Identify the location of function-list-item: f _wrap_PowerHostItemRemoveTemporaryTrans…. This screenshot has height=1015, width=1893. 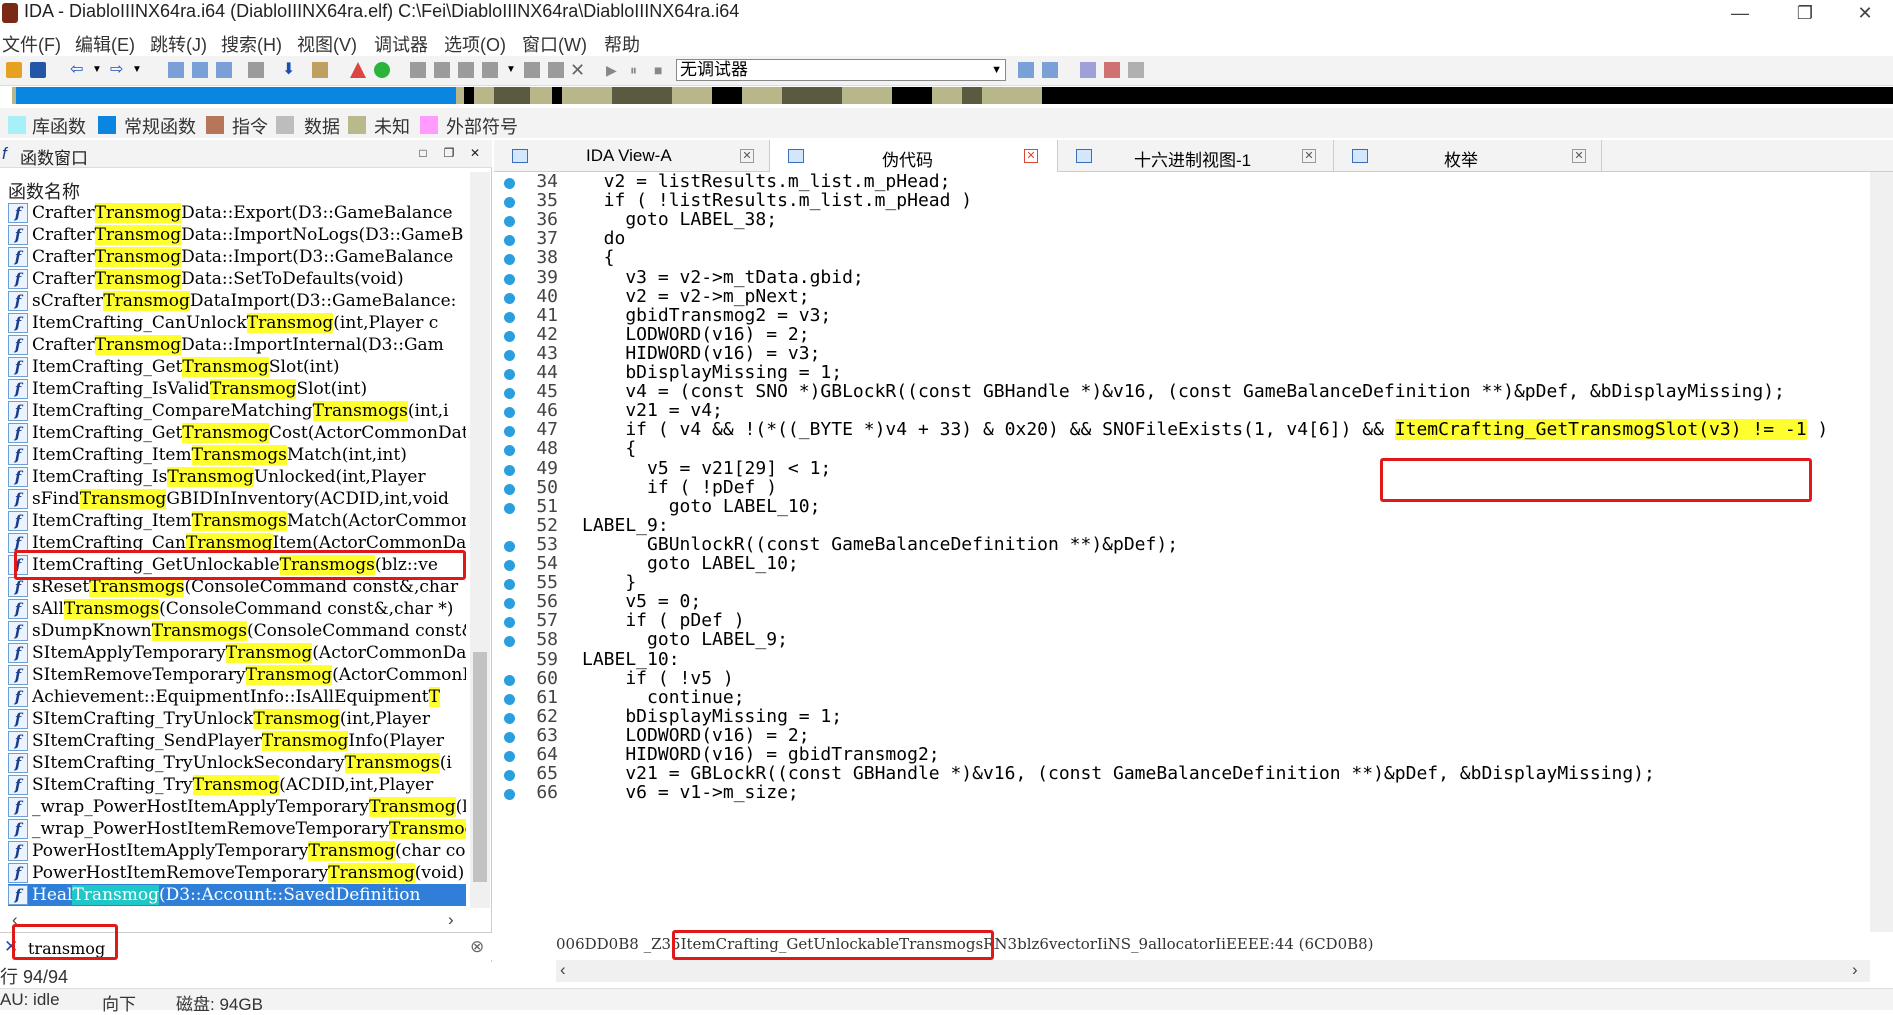
(237, 829).